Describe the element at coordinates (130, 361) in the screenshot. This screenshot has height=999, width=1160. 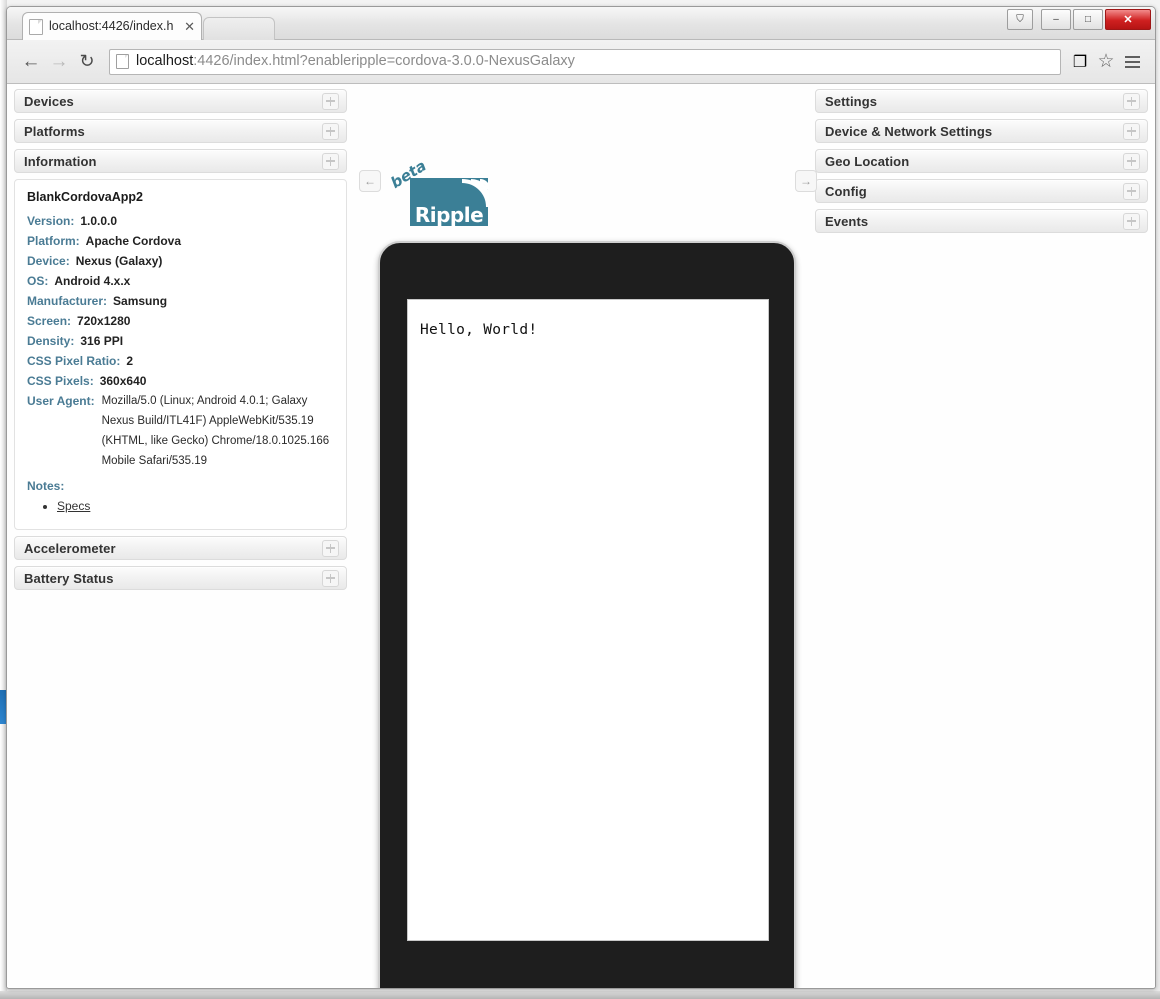
I see `info-value: 2` at that location.